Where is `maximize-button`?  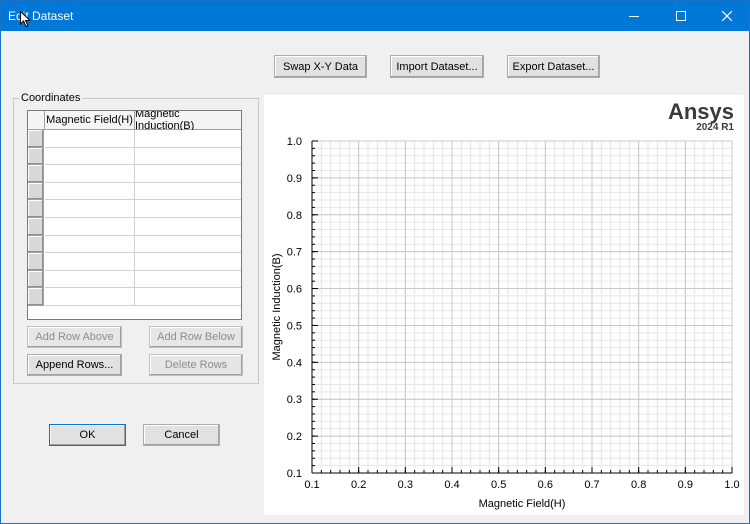
maximize-button is located at coordinates (681, 16).